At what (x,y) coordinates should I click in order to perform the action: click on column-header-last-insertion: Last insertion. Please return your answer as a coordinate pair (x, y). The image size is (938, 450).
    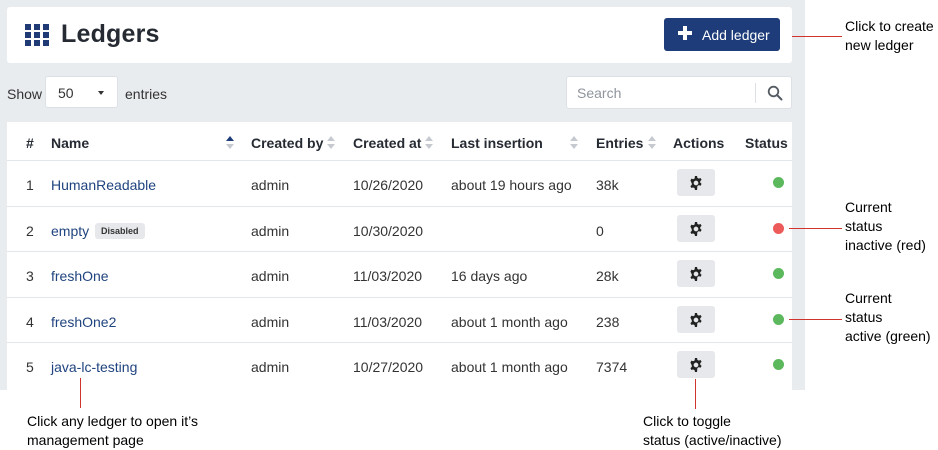
    Looking at the image, I should click on (497, 143).